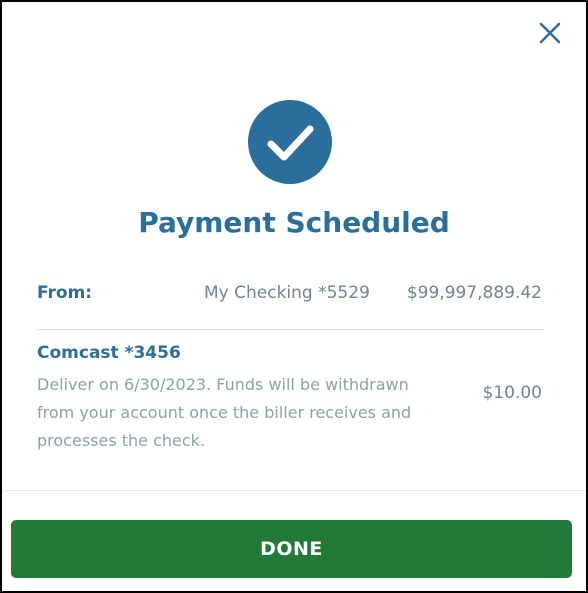  What do you see at coordinates (474, 293) in the screenshot?
I see `from-account-balance: $99,997,889.42` at bounding box center [474, 293].